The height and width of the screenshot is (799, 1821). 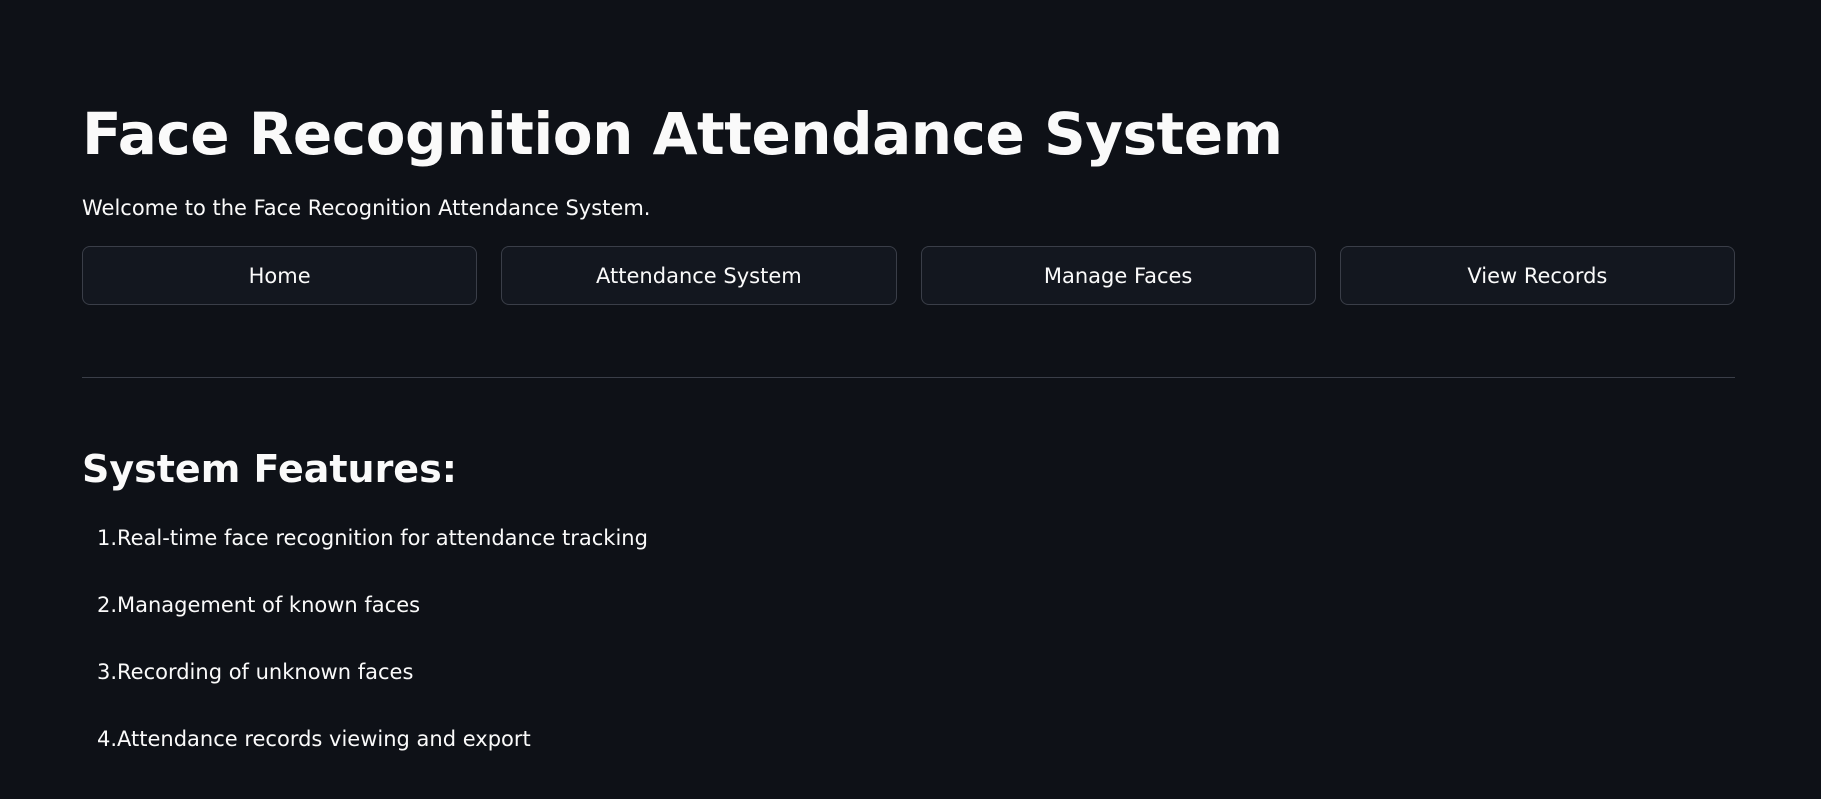 I want to click on feature-text: Management of known faces, so click(x=269, y=605).